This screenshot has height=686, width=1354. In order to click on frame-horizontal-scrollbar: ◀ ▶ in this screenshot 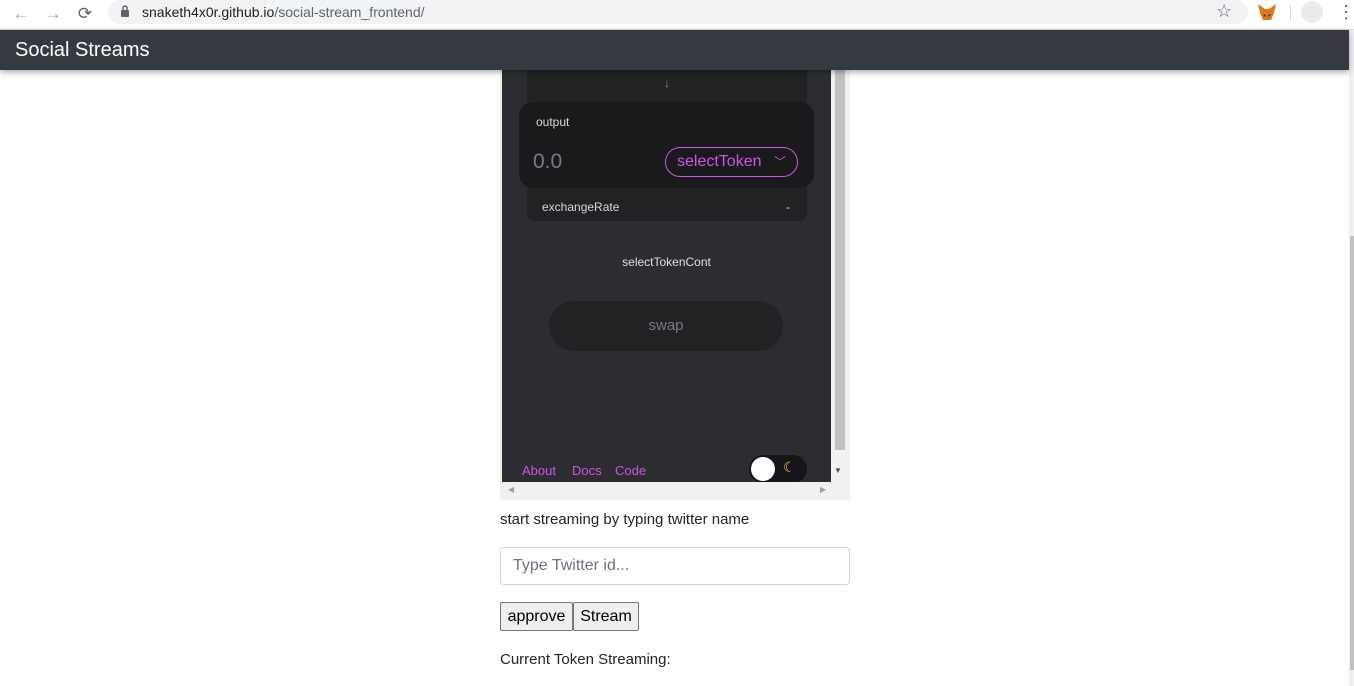, I will do `click(666, 490)`.